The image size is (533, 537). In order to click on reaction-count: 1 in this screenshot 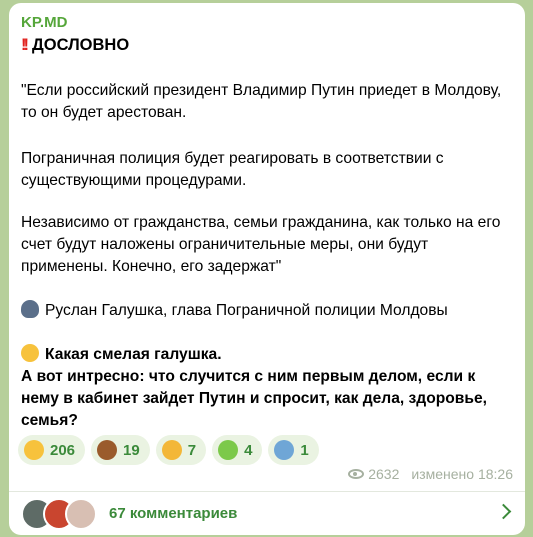, I will do `click(304, 450)`.